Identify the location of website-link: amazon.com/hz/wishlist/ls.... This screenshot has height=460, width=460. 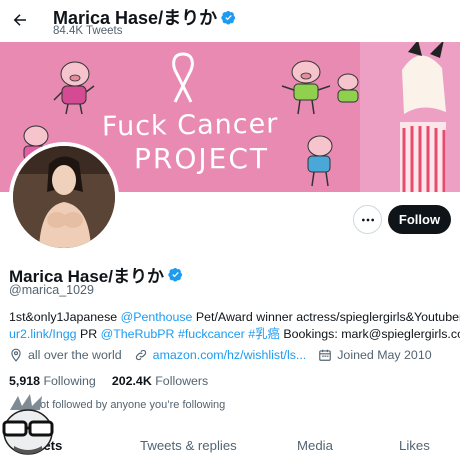
(230, 355).